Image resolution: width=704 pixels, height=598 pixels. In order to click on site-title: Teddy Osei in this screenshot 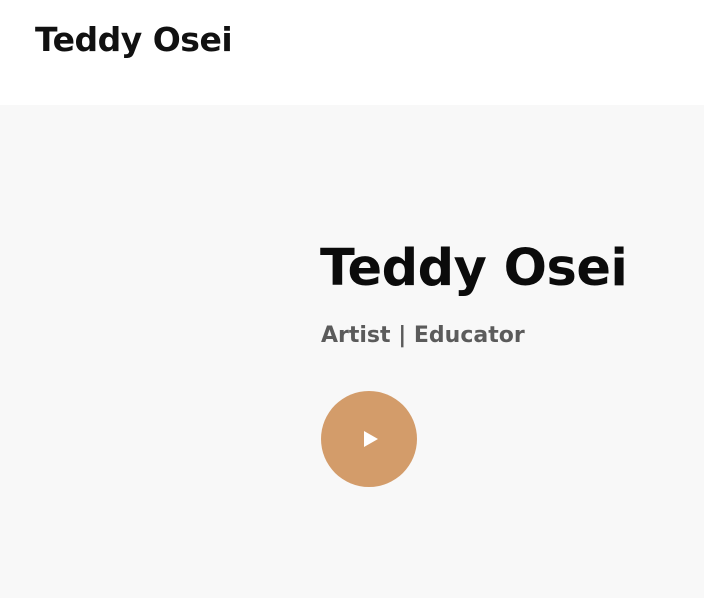, I will do `click(134, 40)`.